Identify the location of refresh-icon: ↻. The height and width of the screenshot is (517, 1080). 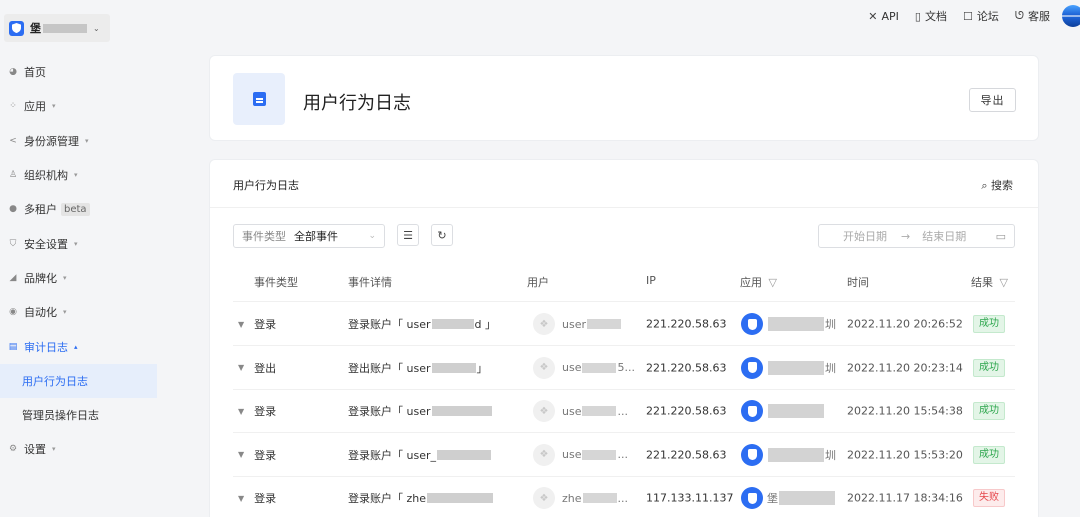
(442, 235).